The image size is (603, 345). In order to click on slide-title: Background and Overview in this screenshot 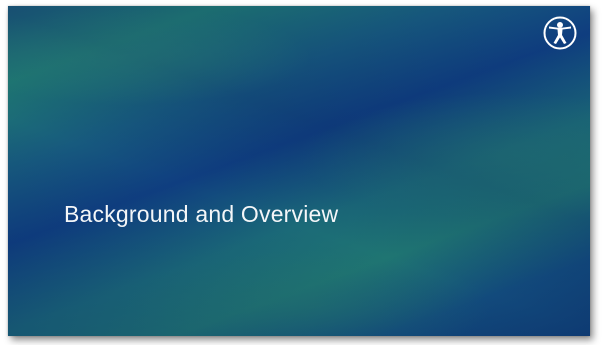, I will do `click(201, 214)`.